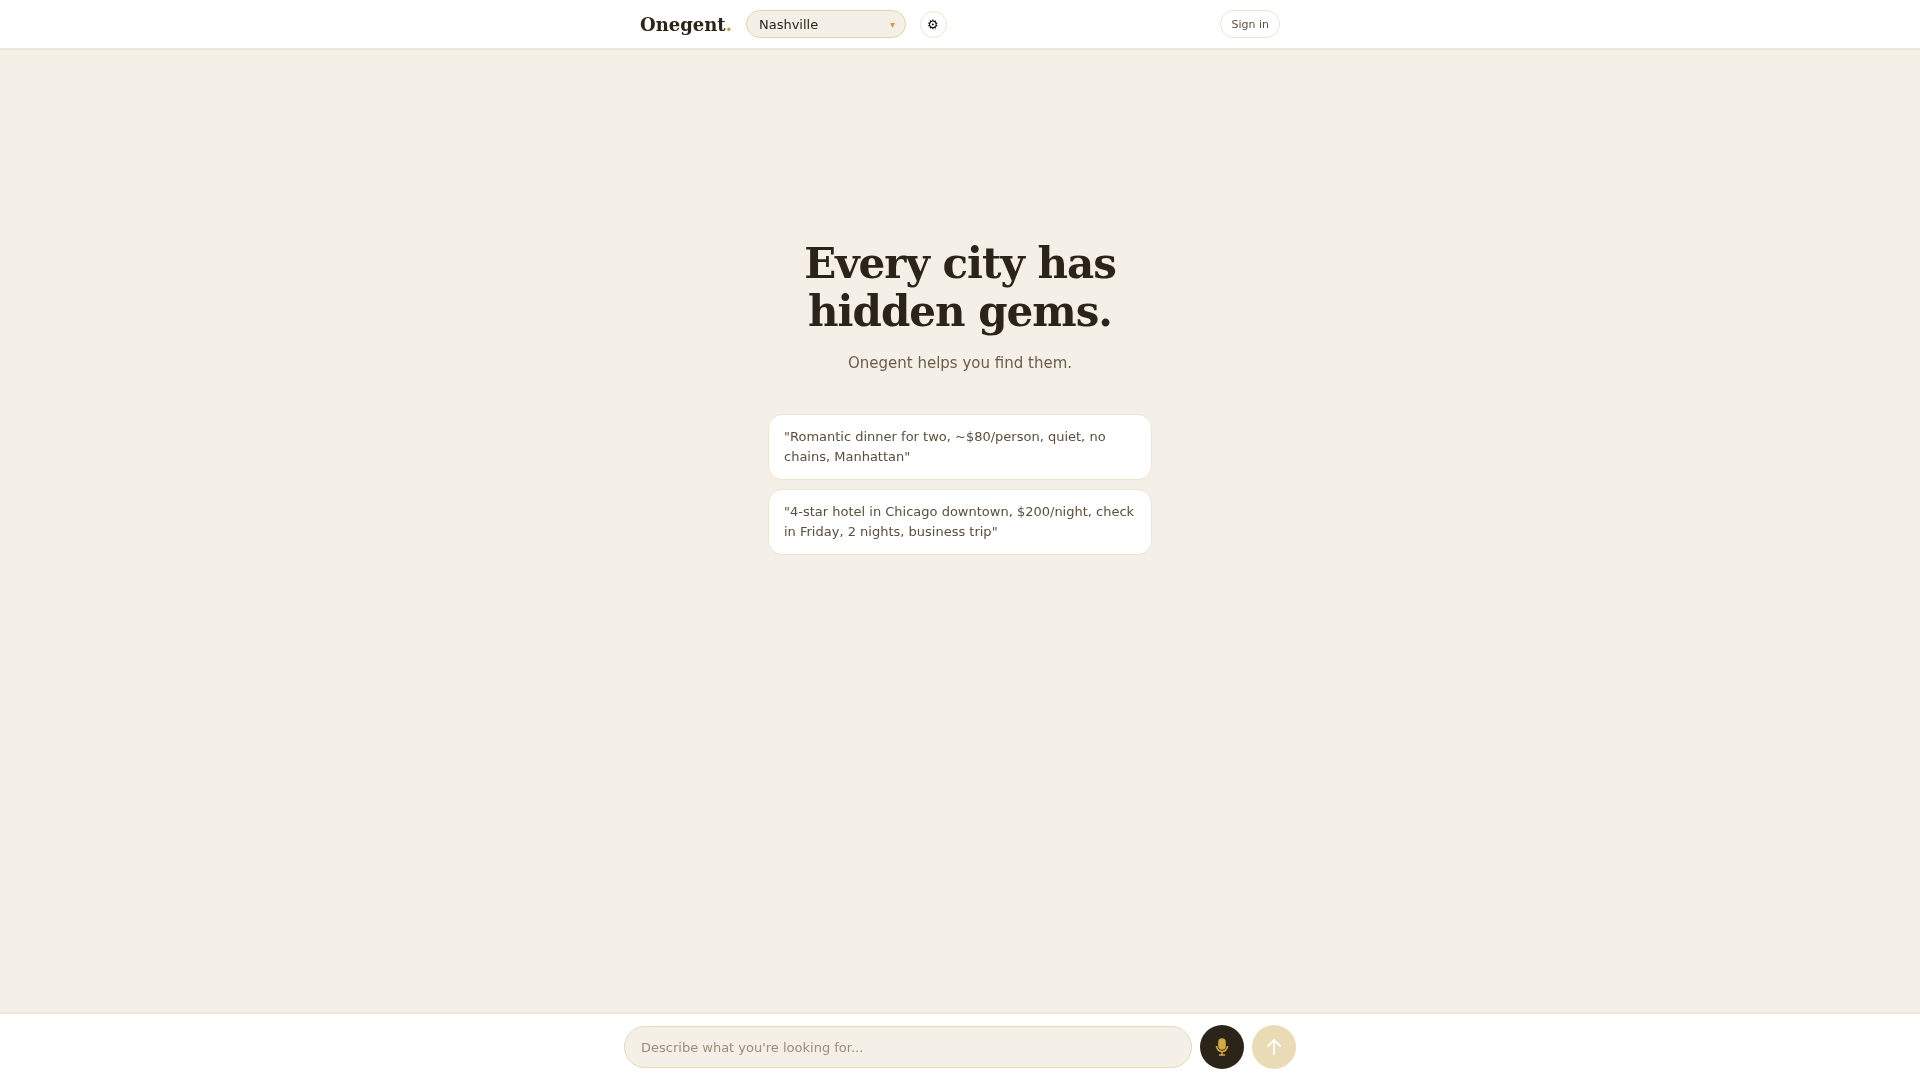 This screenshot has height=1080, width=1920. I want to click on subtitle: Onegent helps you find them., so click(960, 363).